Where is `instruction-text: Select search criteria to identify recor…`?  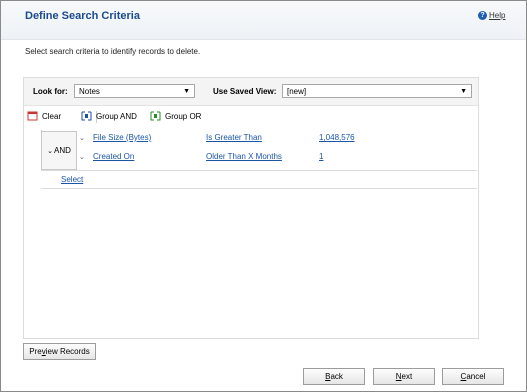 instruction-text: Select search criteria to identify recor… is located at coordinates (113, 51).